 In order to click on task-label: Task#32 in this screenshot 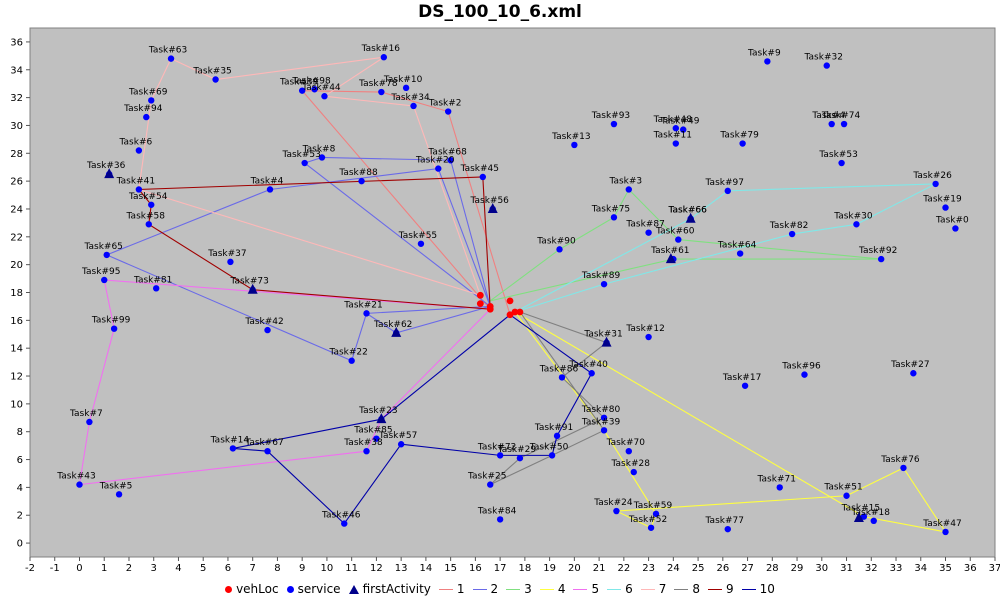, I will do `click(823, 58)`.